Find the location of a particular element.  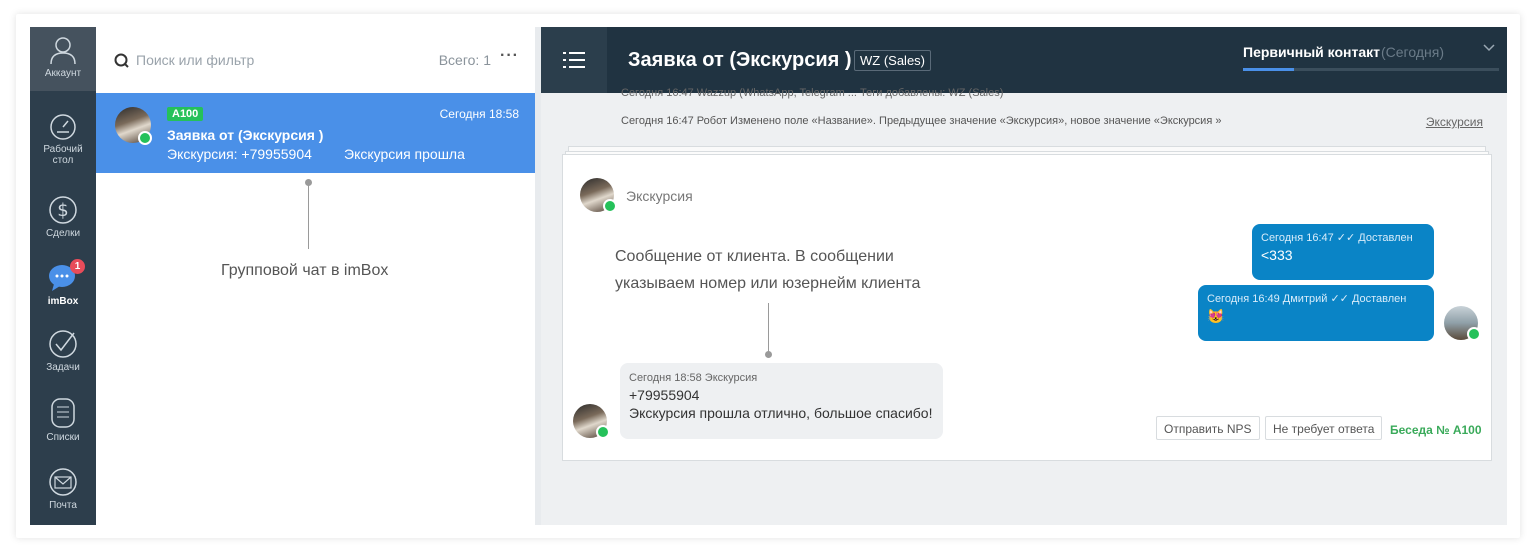

message-meta: Сегодня 16:49 Дмитрий ✓✓ Доставлен is located at coordinates (1307, 299).